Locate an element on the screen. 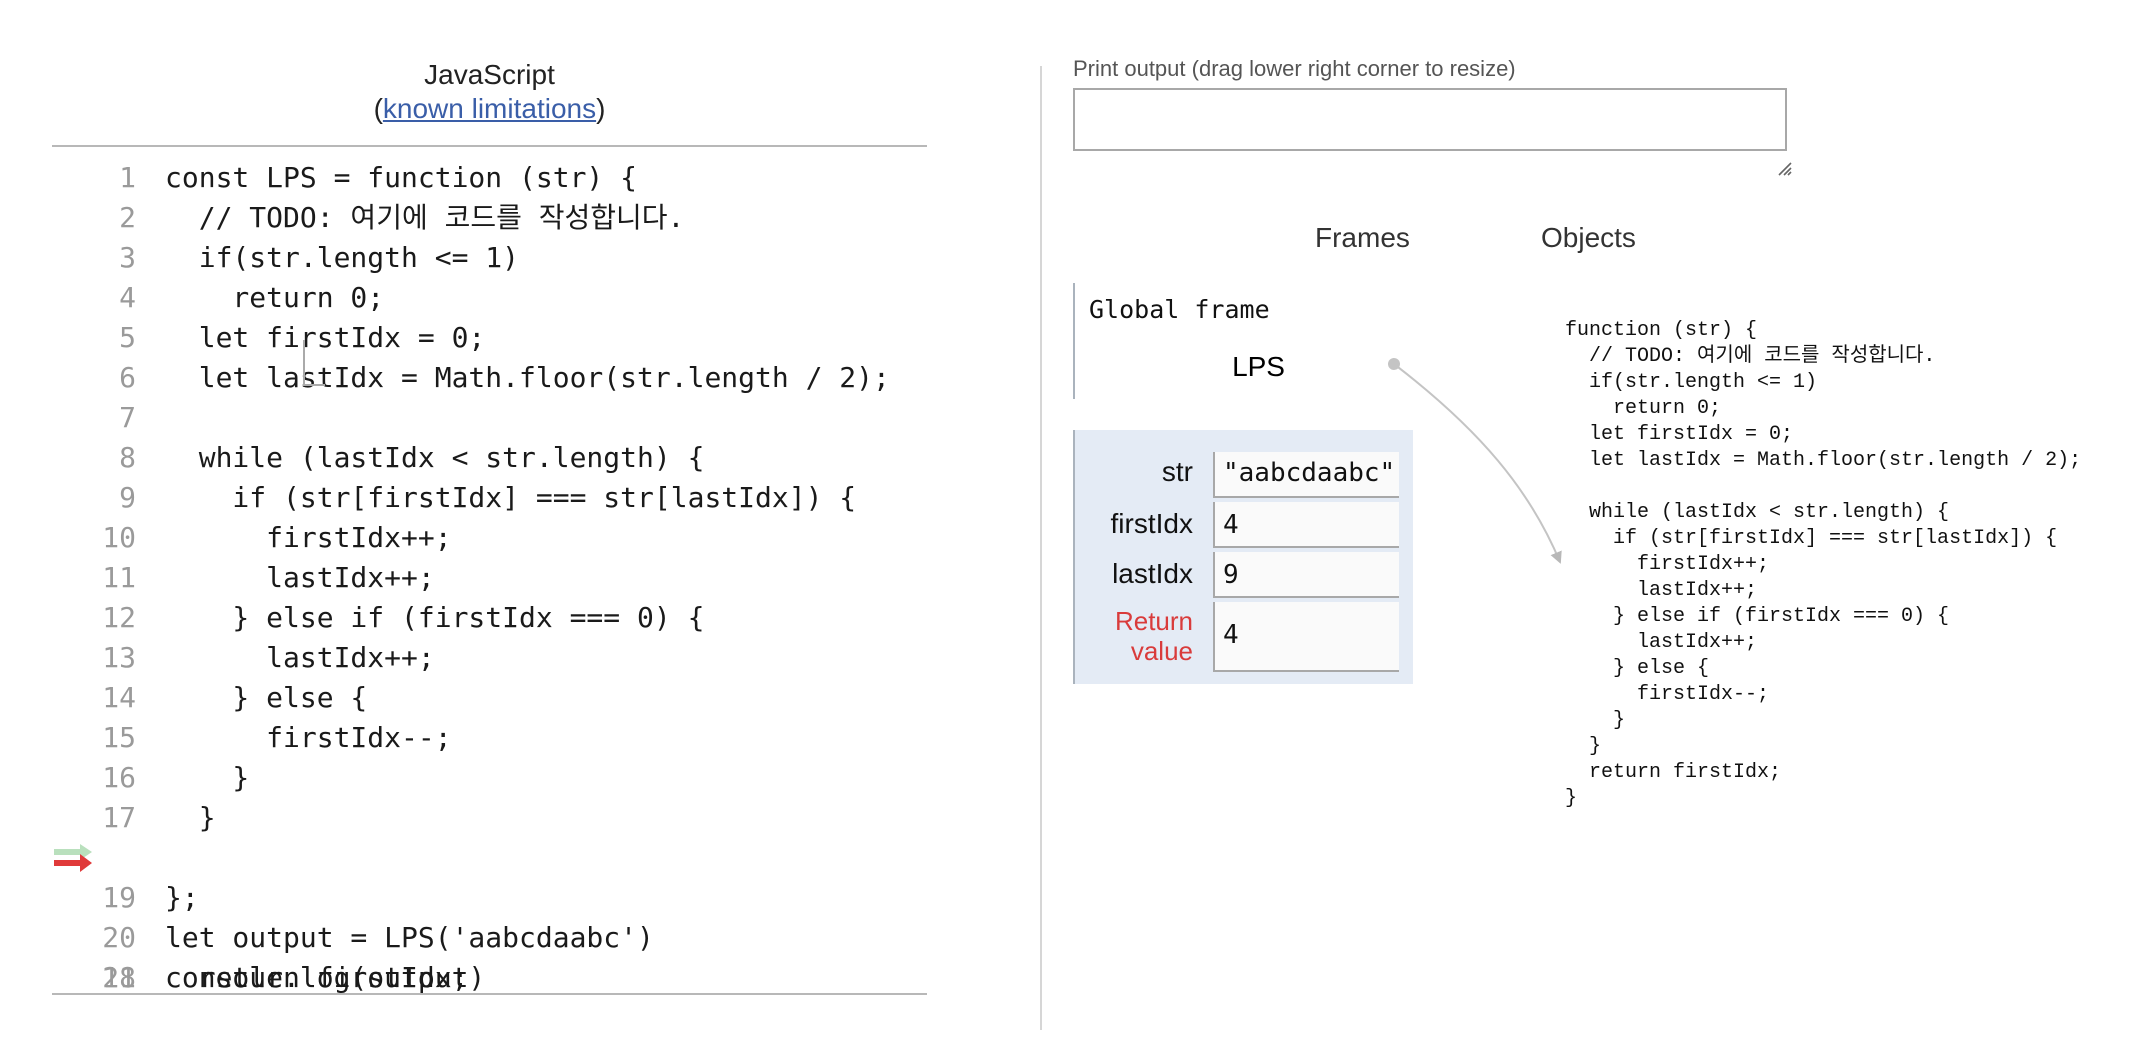  var-value-box: "aabcdaabc" is located at coordinates (1306, 475).